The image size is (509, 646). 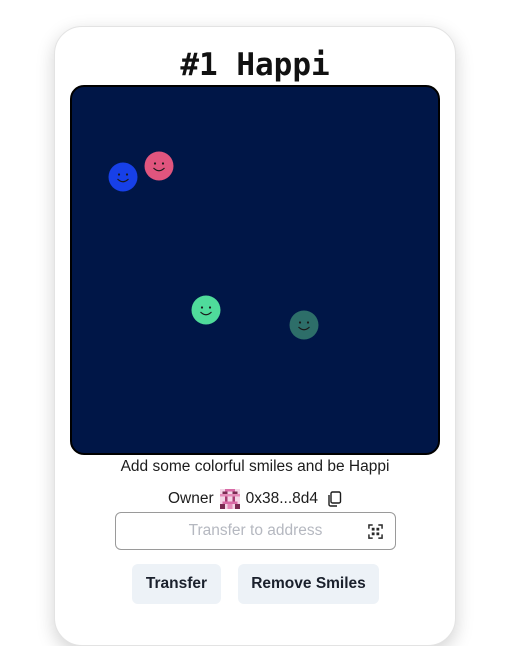 I want to click on copy-icon, so click(x=334, y=499).